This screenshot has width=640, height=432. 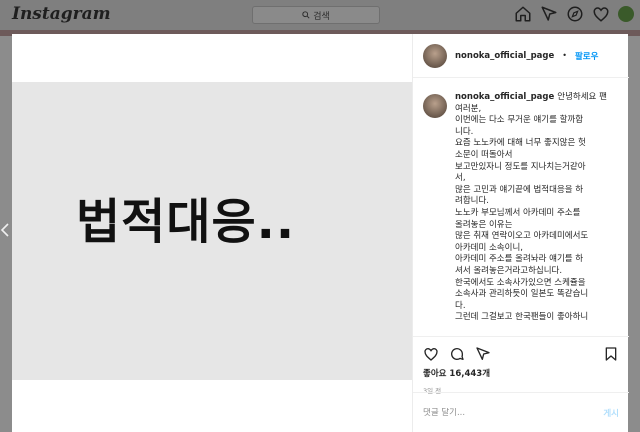 What do you see at coordinates (435, 106) in the screenshot?
I see `caption-author-avatar` at bounding box center [435, 106].